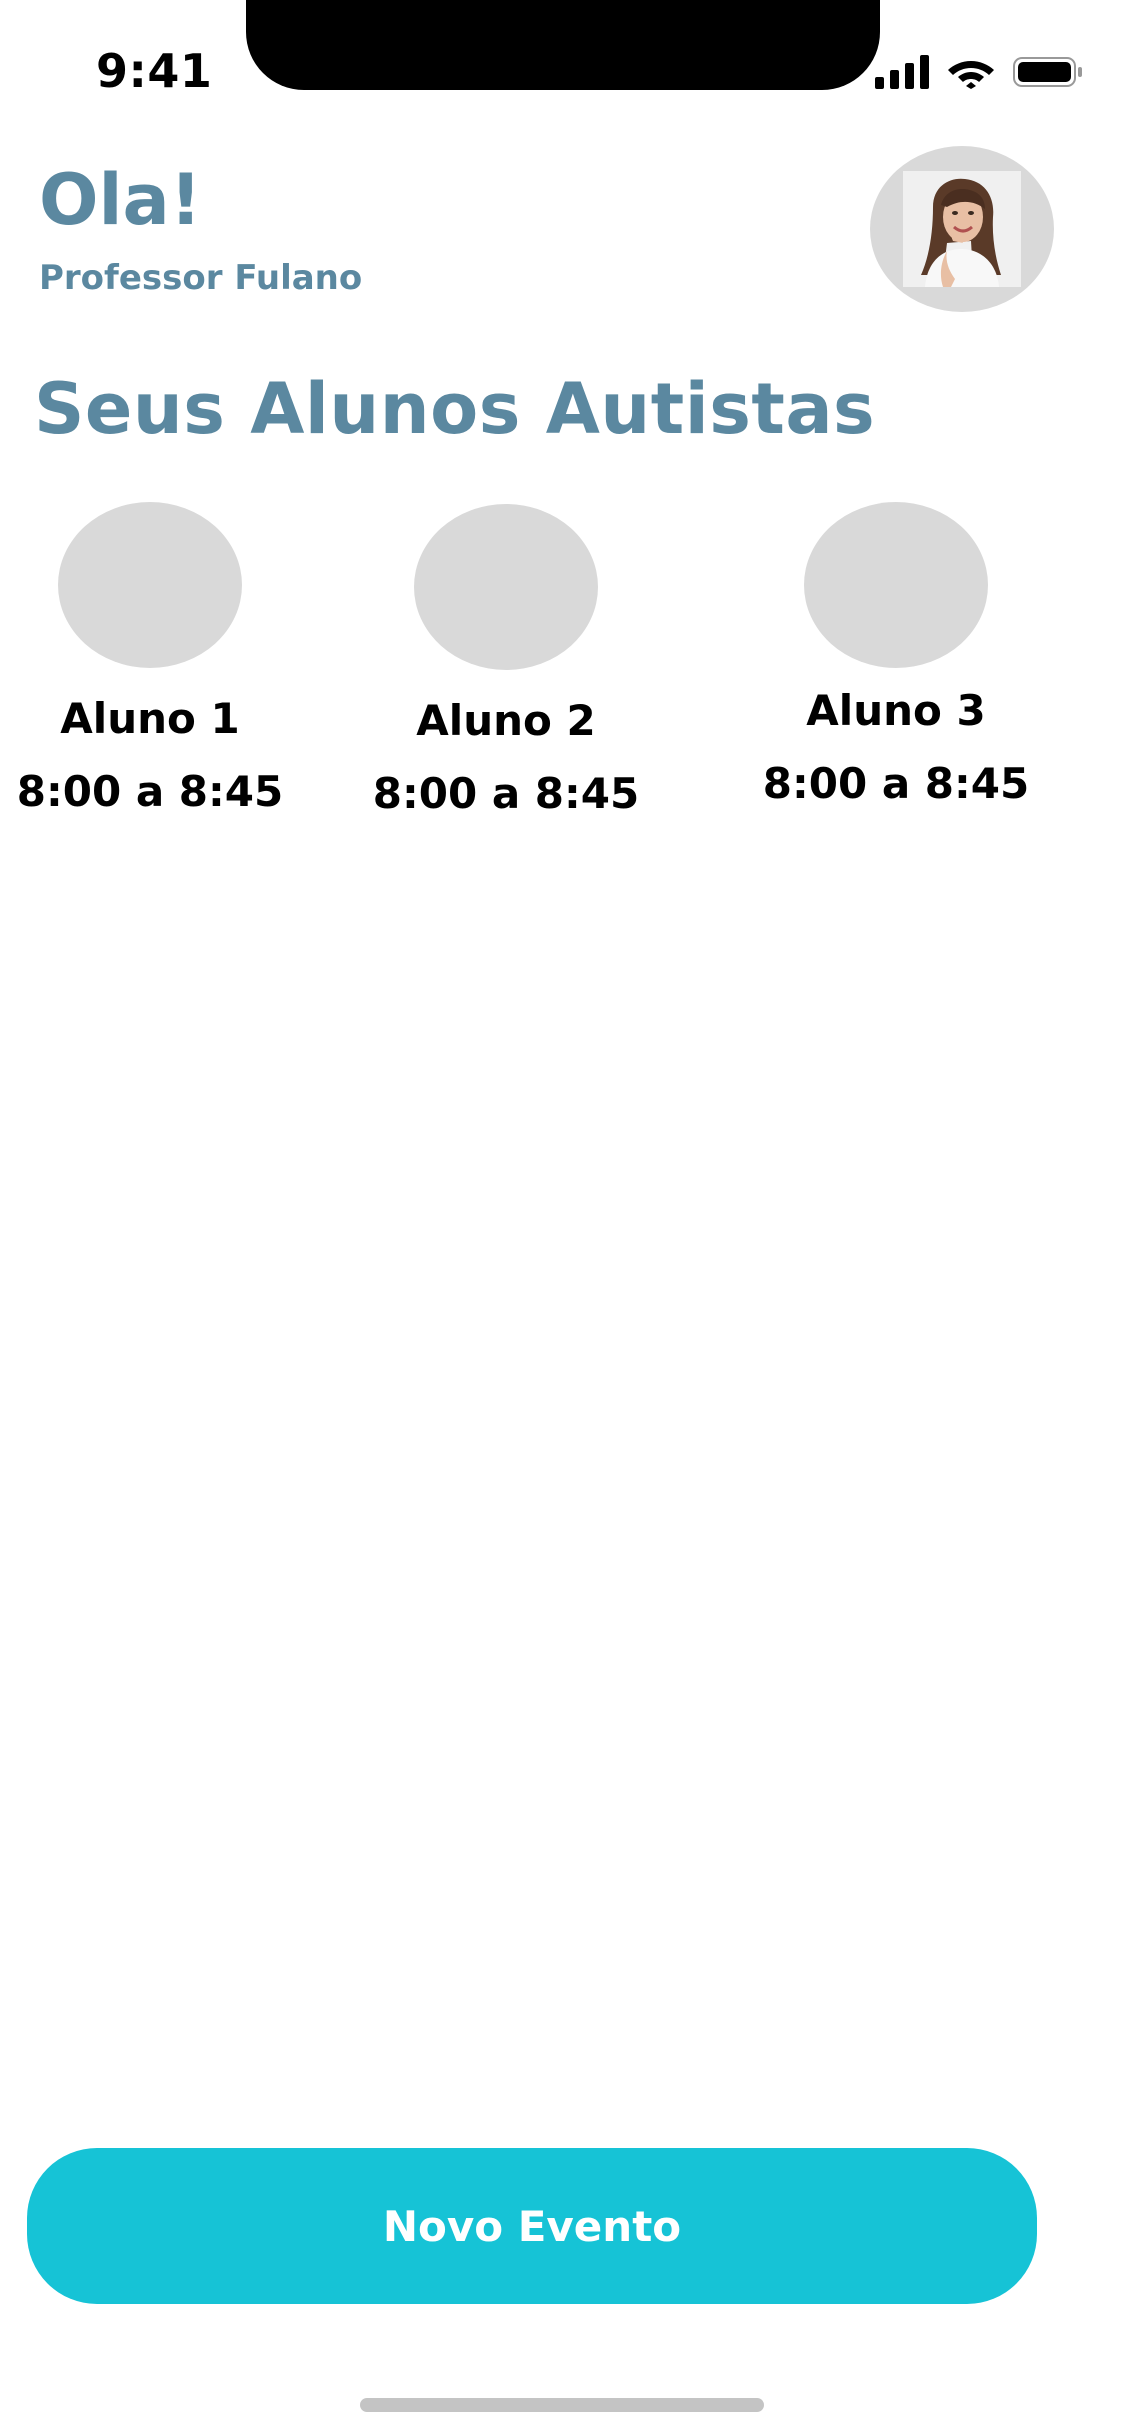  What do you see at coordinates (120, 200) in the screenshot?
I see `greeting: Ola!` at bounding box center [120, 200].